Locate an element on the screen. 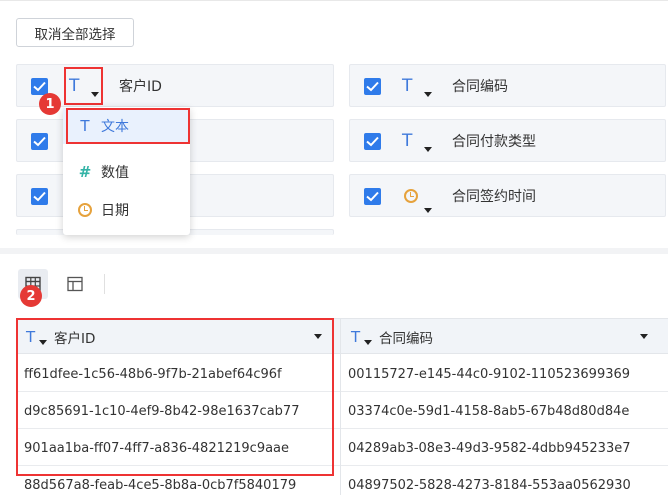  dropdown-item-number: # 数值 is located at coordinates (126, 172).